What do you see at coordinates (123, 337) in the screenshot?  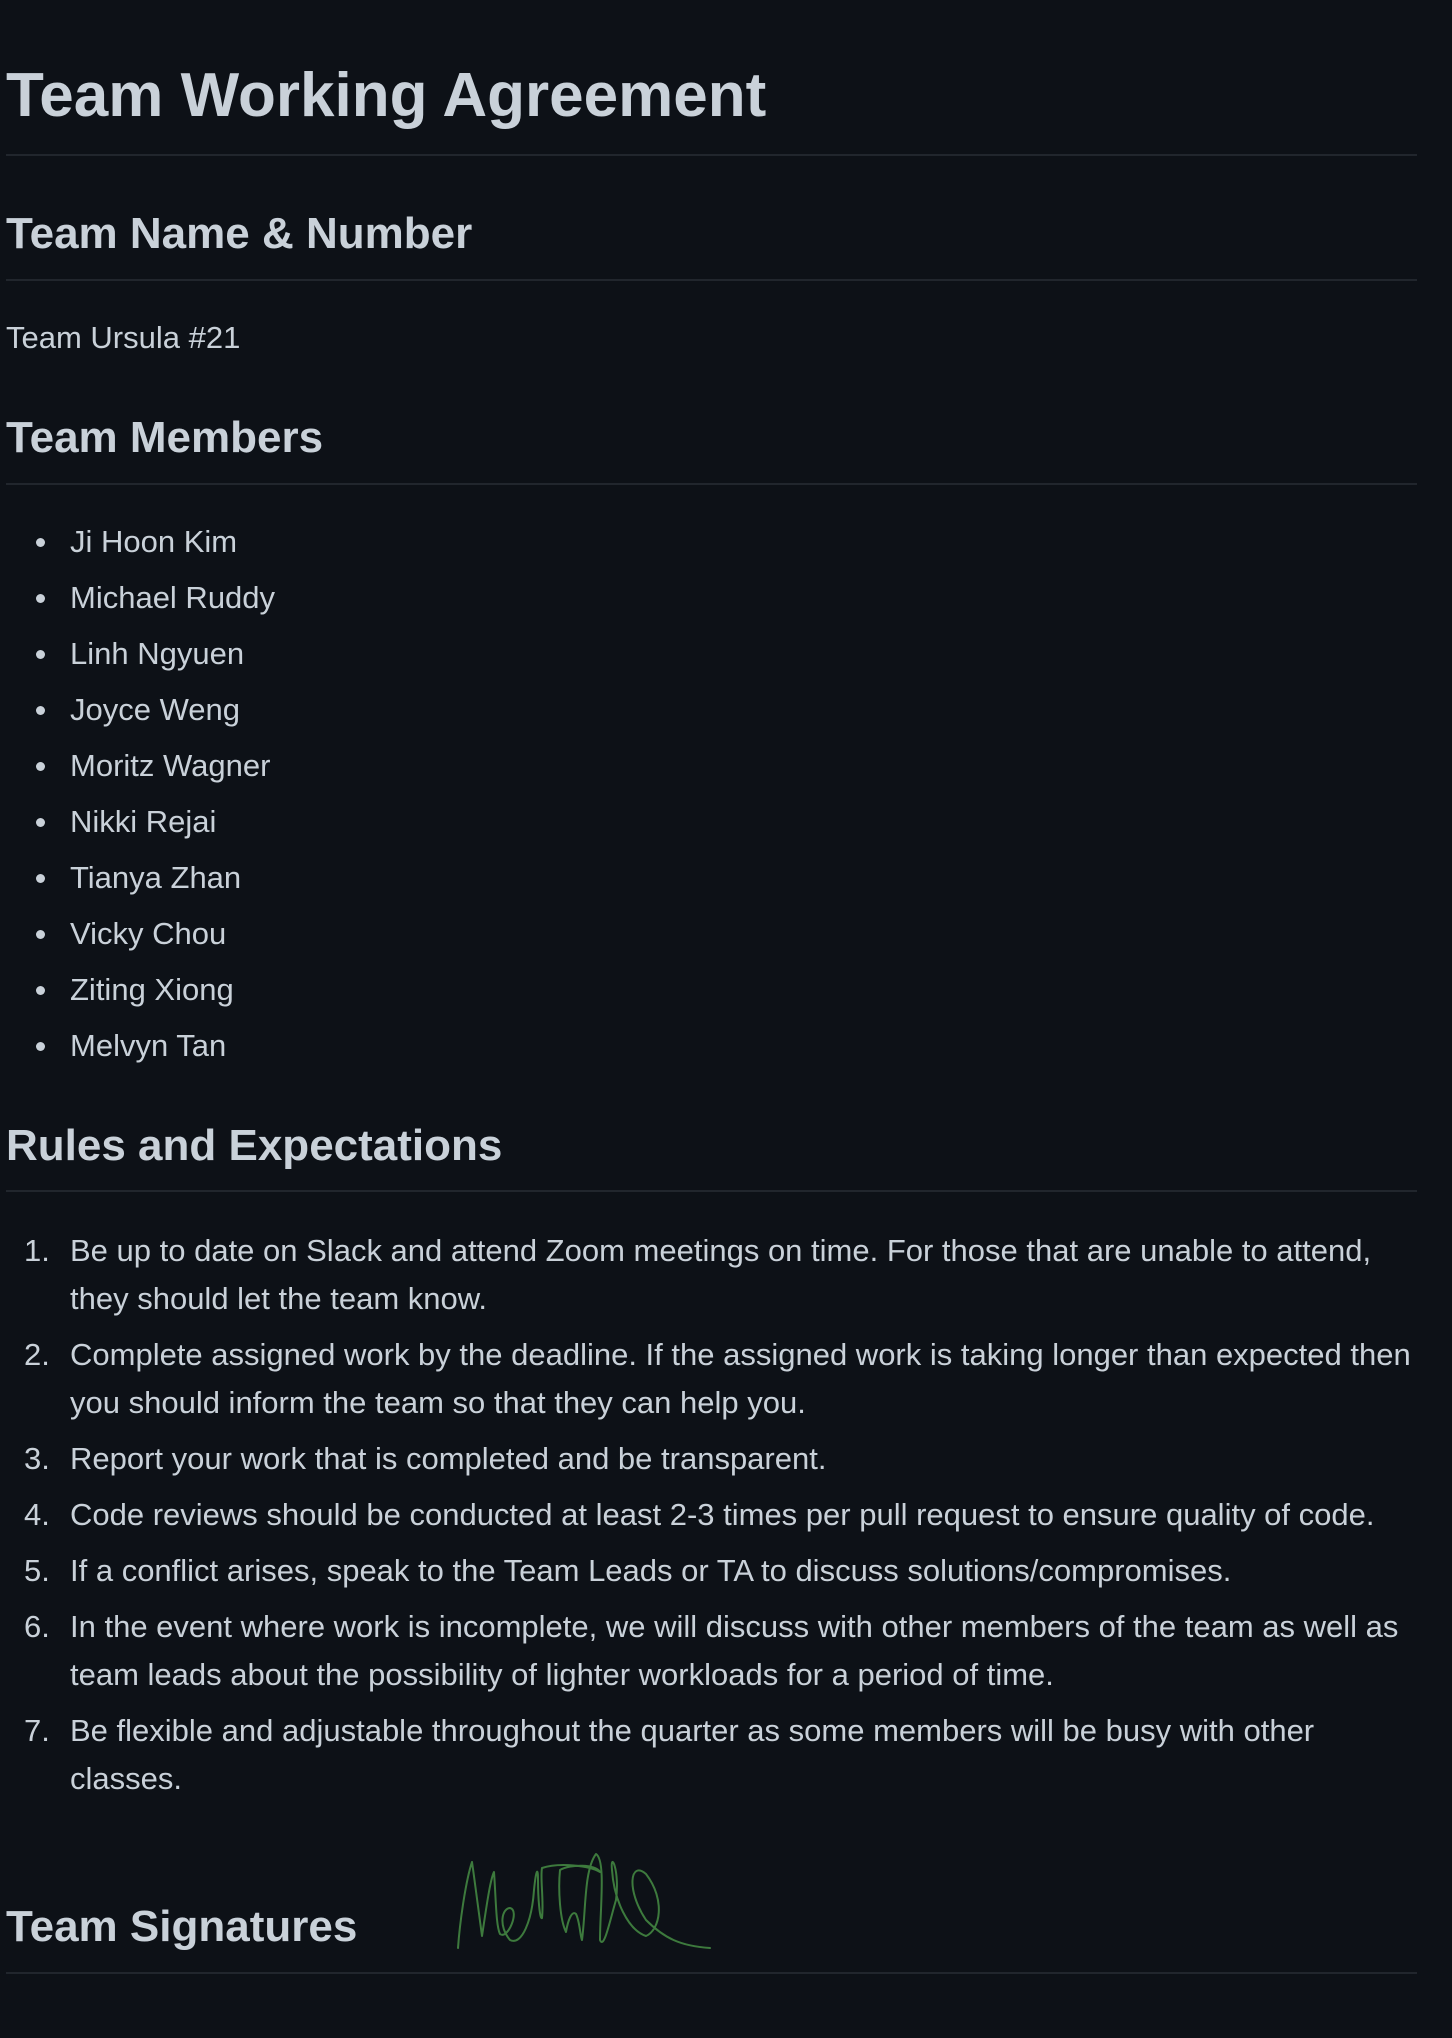 I see `team-name-value: Team Ursula #21` at bounding box center [123, 337].